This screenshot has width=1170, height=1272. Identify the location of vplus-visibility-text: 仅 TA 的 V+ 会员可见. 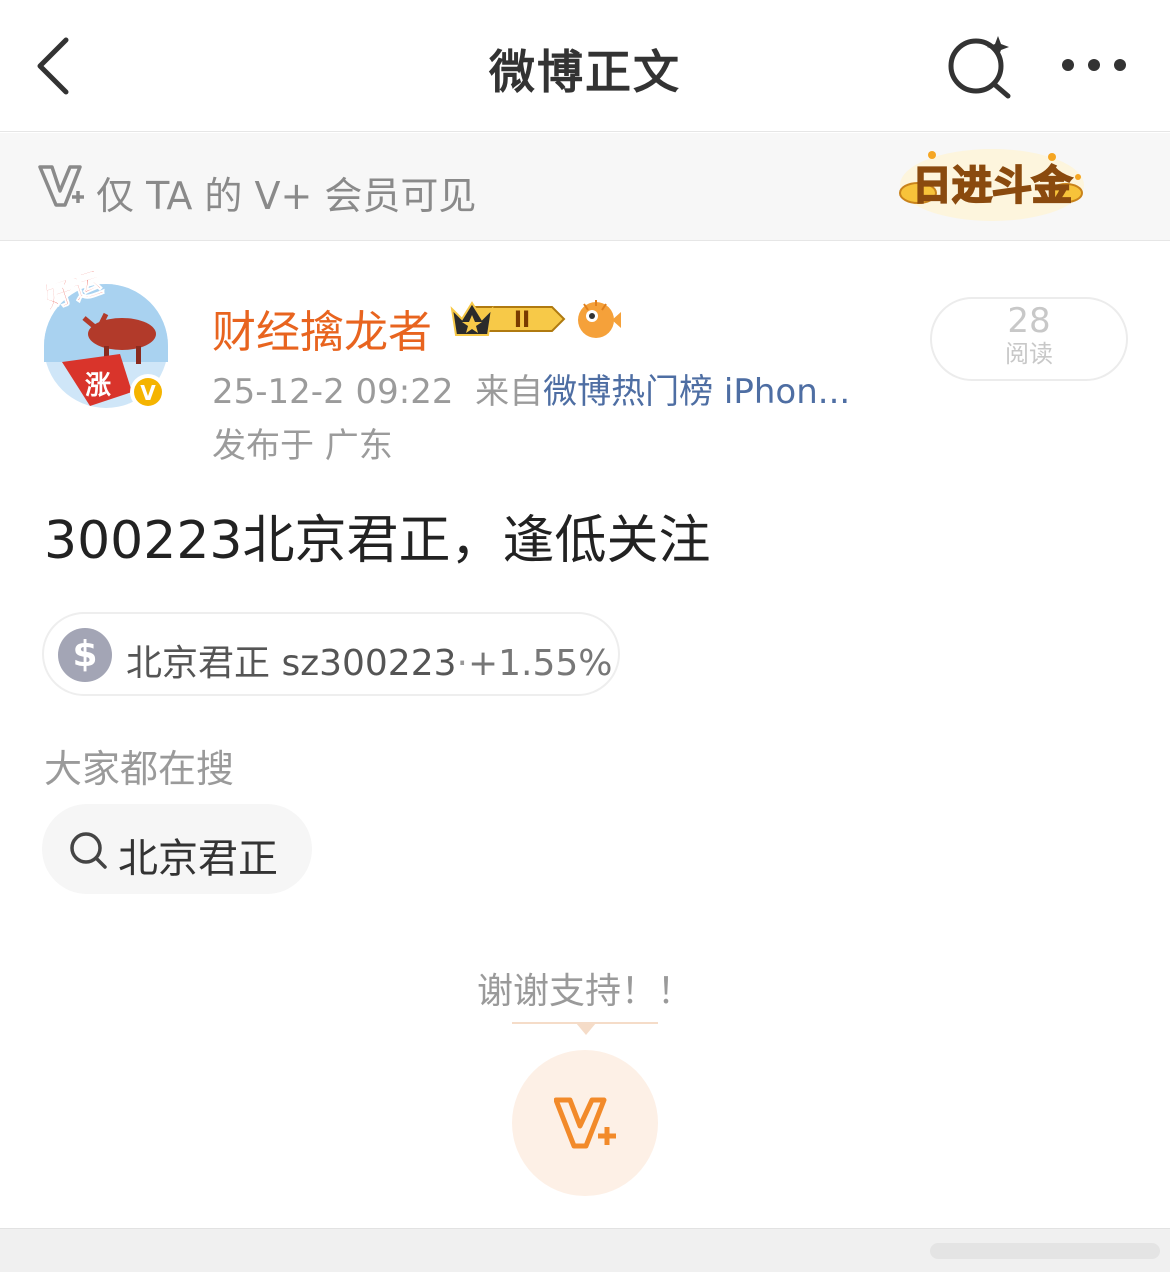
(286, 196).